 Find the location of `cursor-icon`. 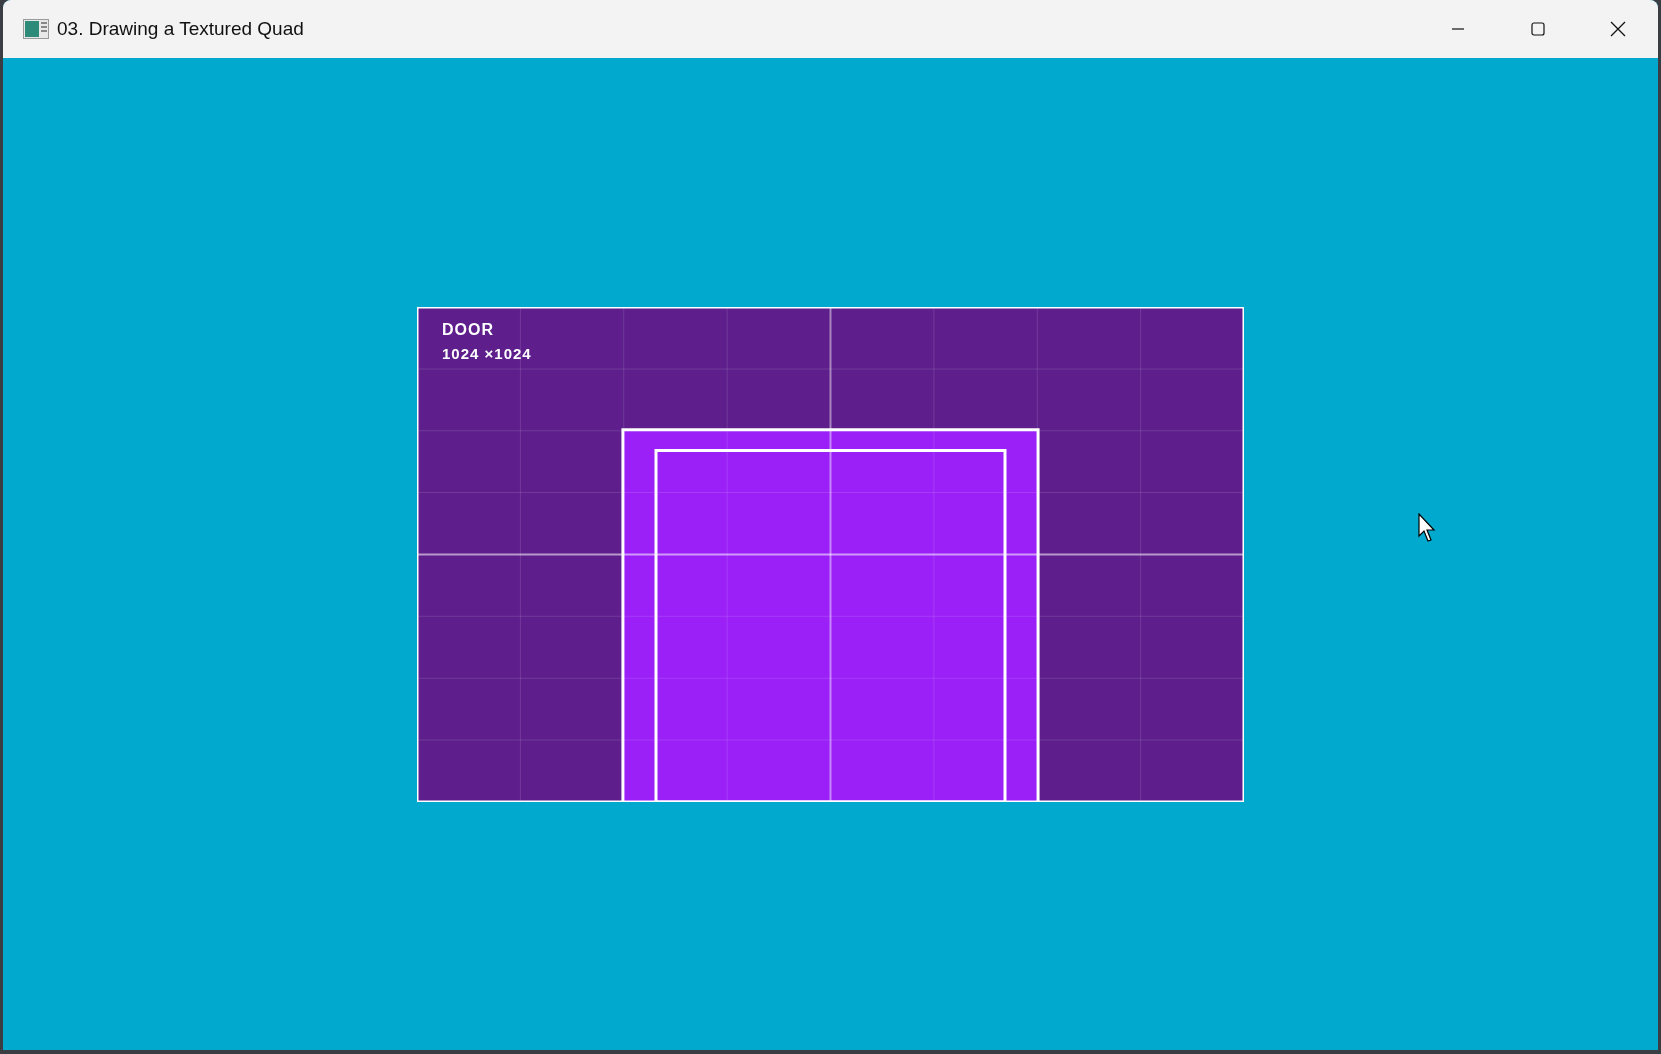

cursor-icon is located at coordinates (1428, 528).